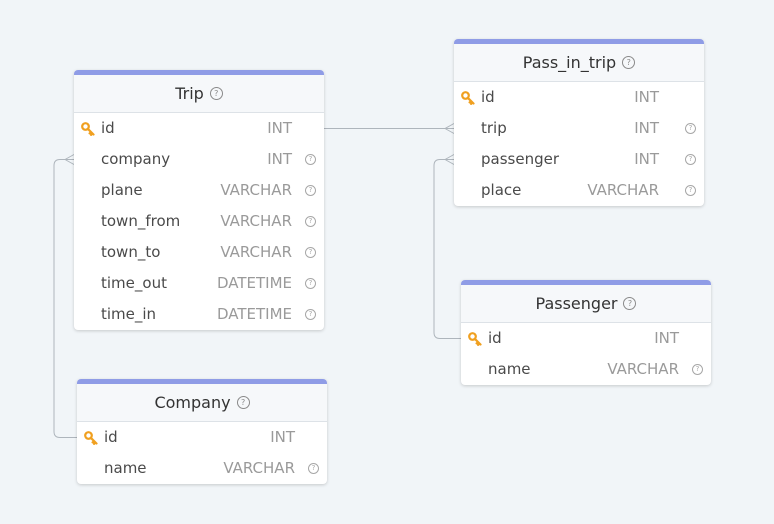 This screenshot has height=524, width=774. Describe the element at coordinates (576, 303) in the screenshot. I see `table-title: Passenger` at that location.